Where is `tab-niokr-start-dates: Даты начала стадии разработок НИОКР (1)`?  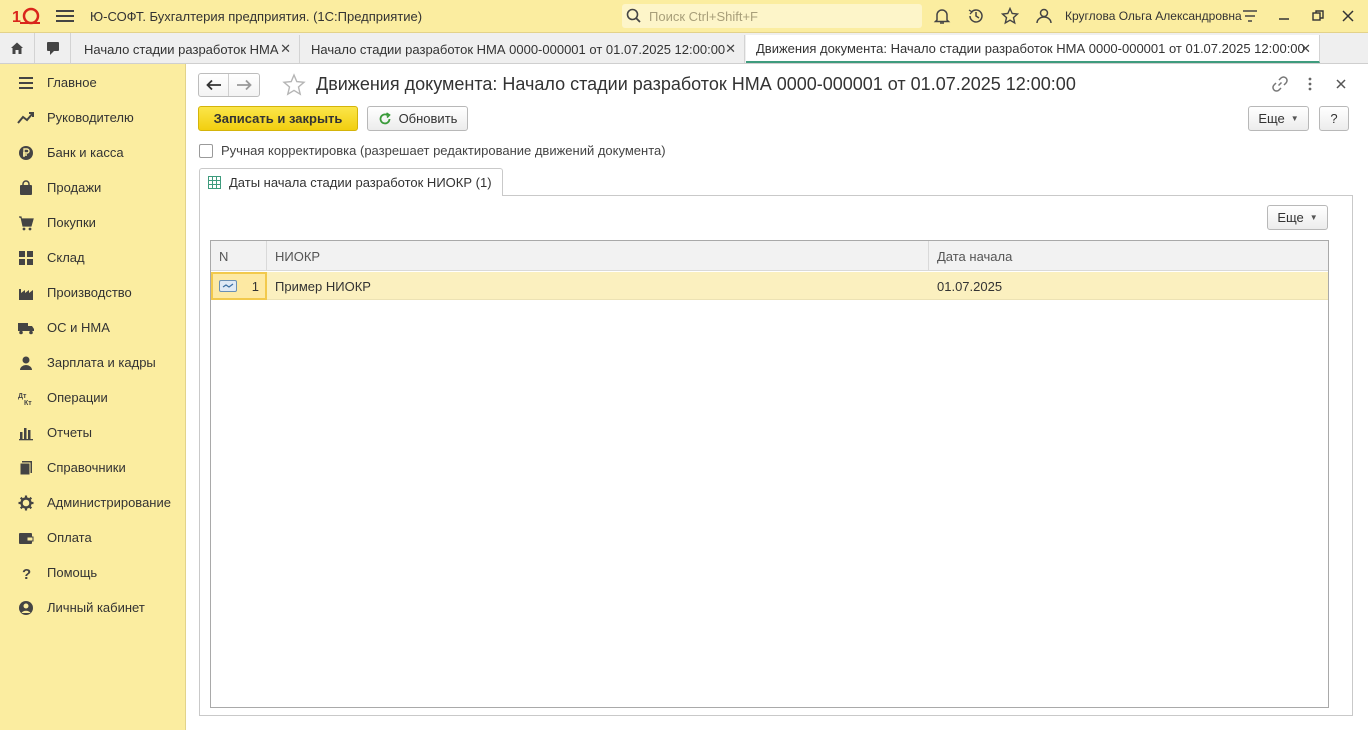 tab-niokr-start-dates: Даты начала стадии разработок НИОКР (1) is located at coordinates (351, 182).